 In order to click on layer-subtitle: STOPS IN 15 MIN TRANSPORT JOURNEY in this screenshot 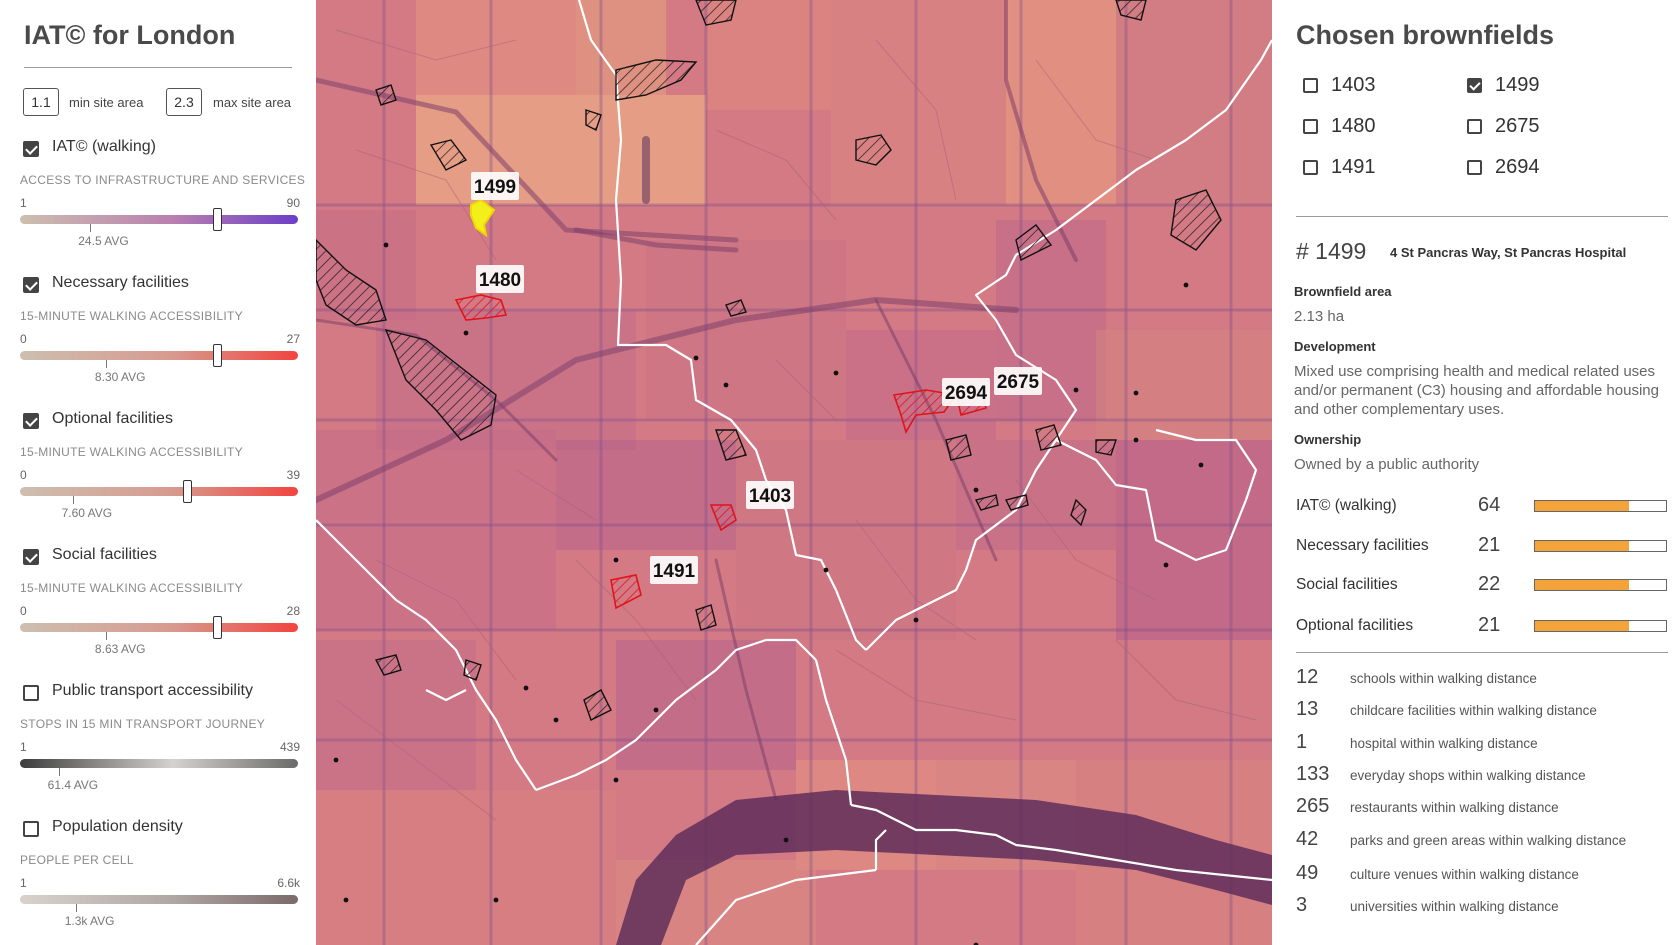, I will do `click(143, 724)`.